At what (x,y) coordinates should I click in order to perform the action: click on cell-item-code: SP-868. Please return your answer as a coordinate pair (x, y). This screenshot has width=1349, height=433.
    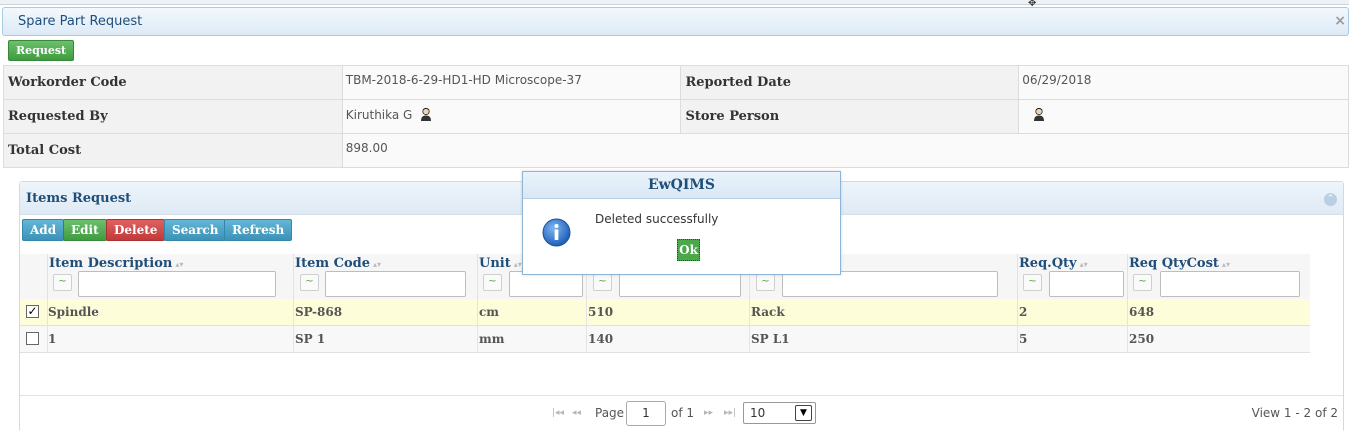
    Looking at the image, I should click on (319, 312).